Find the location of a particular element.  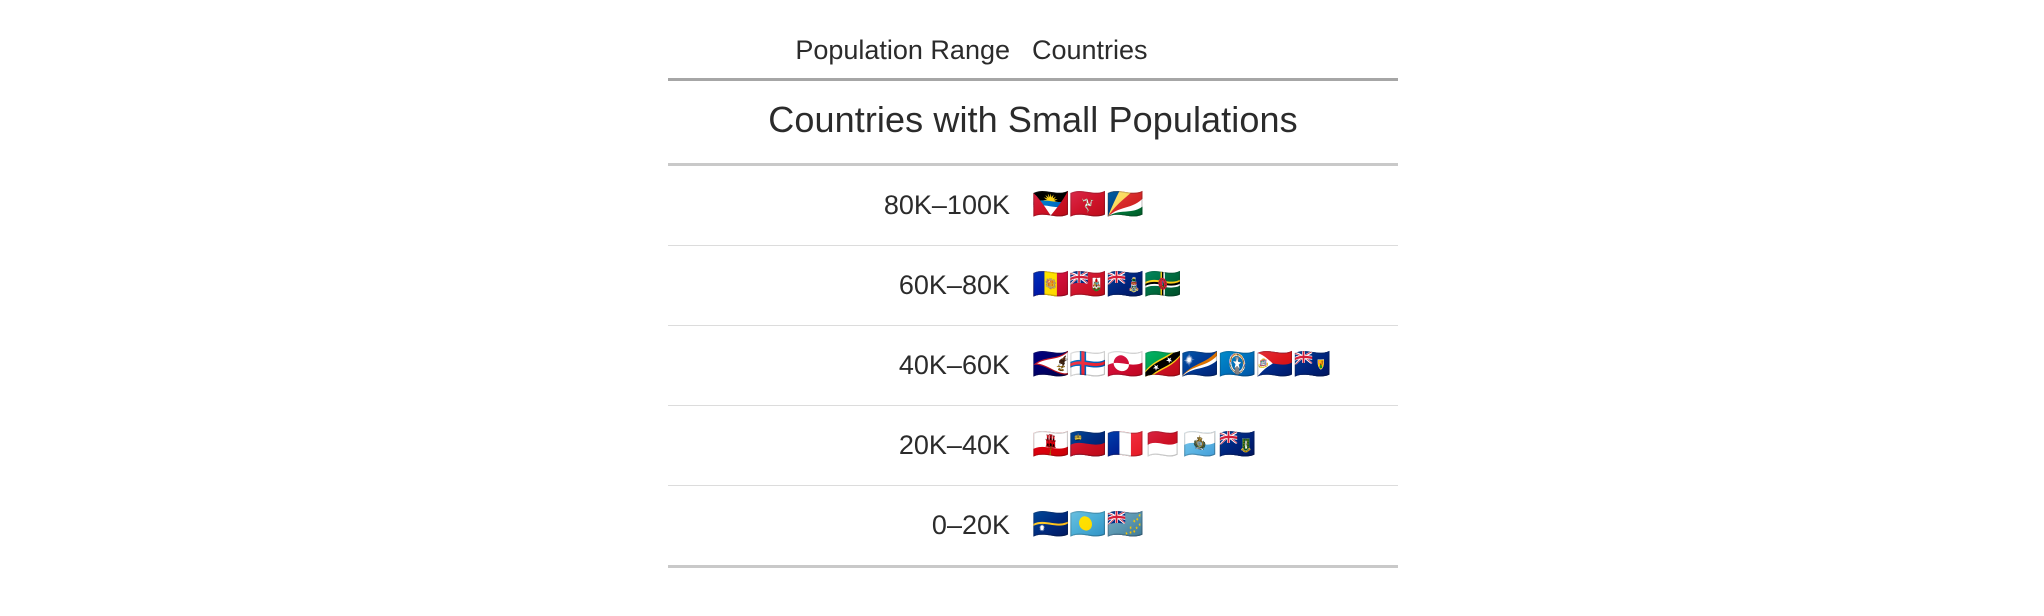

flag-icons: 🇦🇬🇮🇲🇸🇨 is located at coordinates (1088, 204).